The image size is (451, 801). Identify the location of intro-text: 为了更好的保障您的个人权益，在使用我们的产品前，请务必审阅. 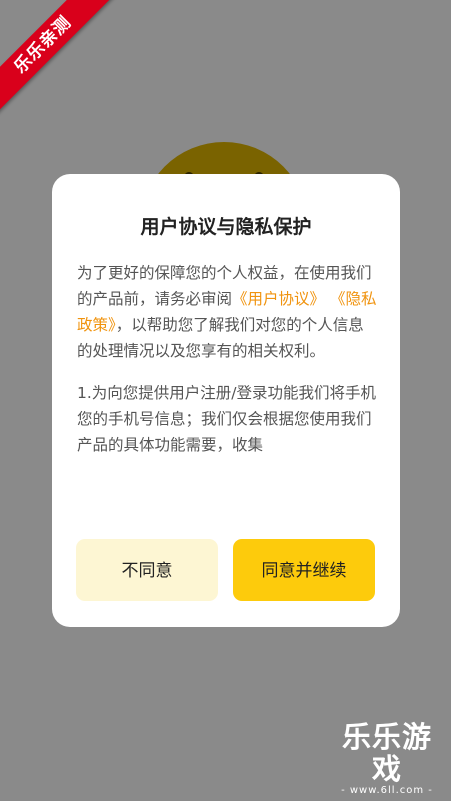
(224, 286).